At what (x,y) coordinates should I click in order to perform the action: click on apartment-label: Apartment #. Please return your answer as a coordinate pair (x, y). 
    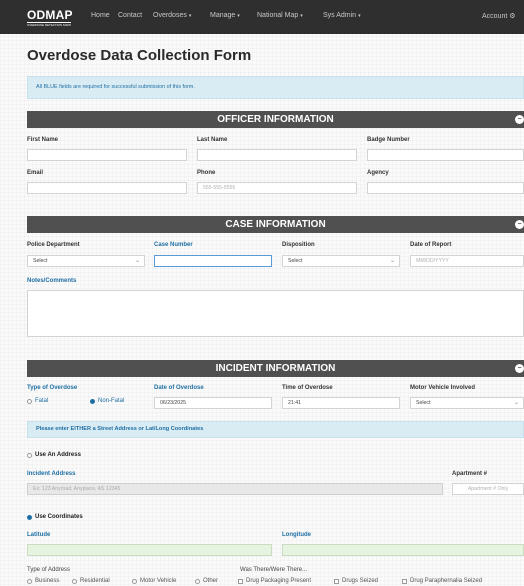
    Looking at the image, I should click on (470, 474).